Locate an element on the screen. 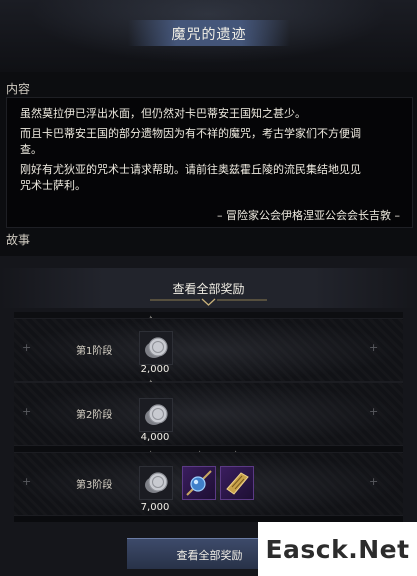  watermark-logo: Easck.Net is located at coordinates (337, 549).